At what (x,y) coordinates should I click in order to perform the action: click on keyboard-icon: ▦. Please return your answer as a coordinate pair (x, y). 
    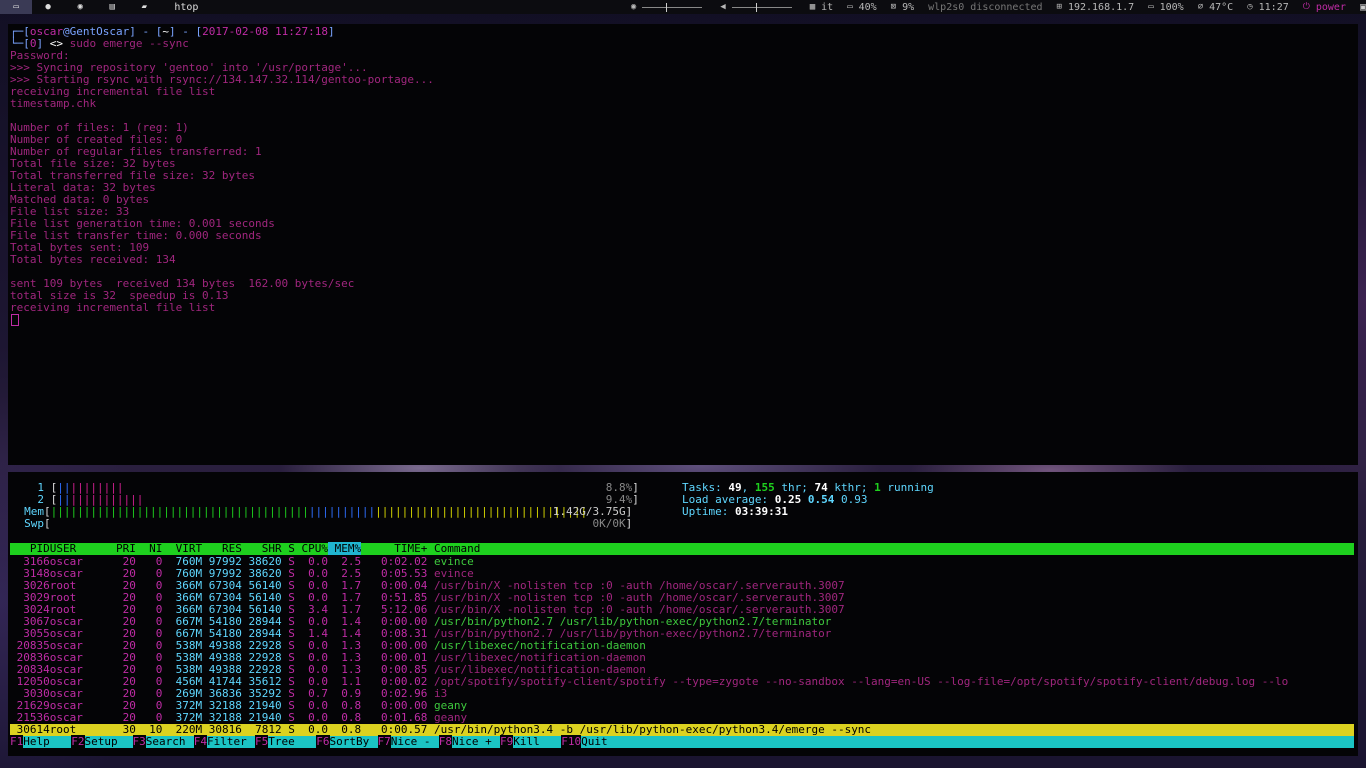
    Looking at the image, I should click on (812, 7).